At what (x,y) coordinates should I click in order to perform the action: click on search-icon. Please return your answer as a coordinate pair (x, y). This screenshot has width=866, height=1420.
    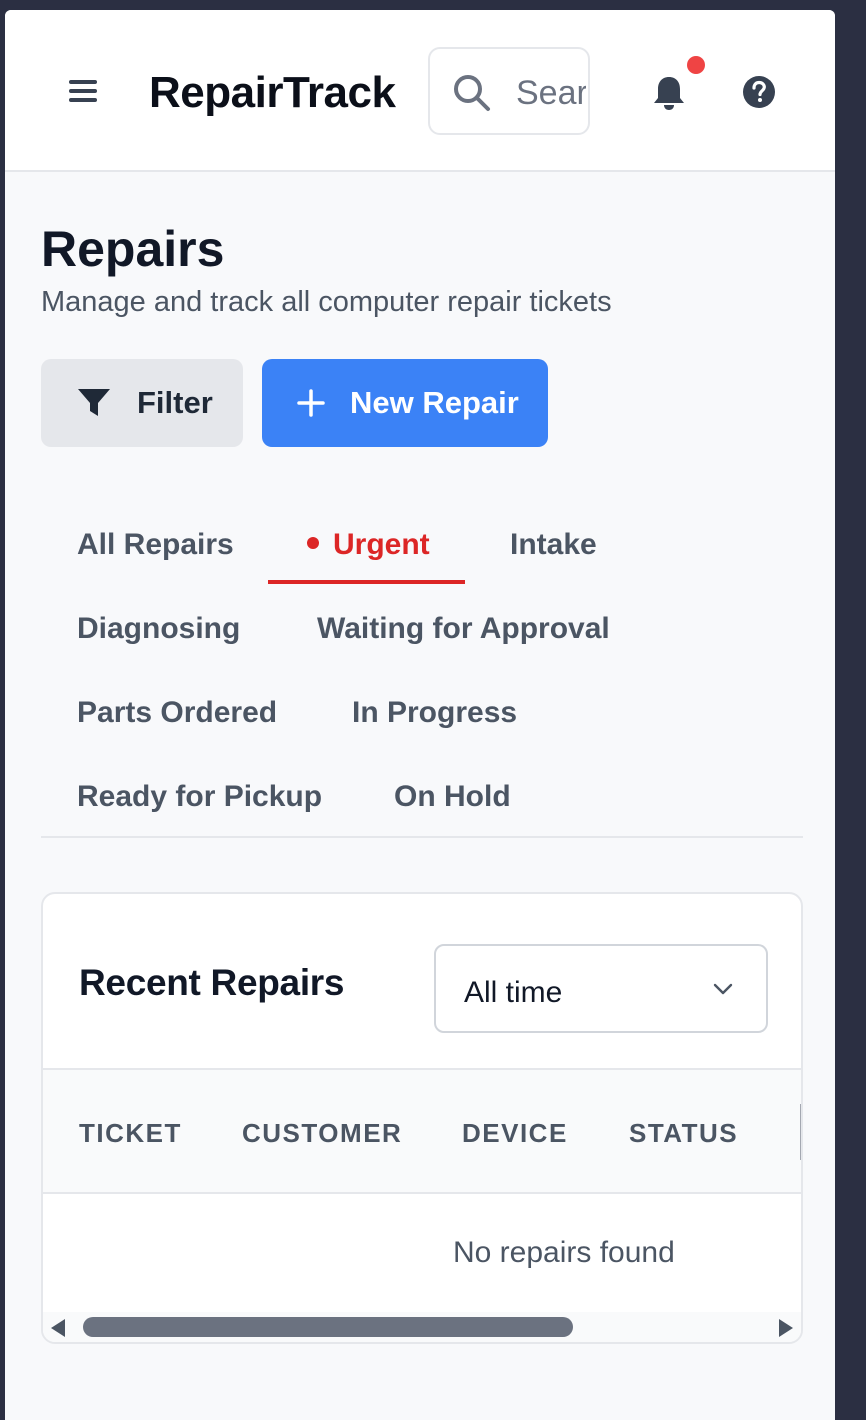
    Looking at the image, I should click on (472, 93).